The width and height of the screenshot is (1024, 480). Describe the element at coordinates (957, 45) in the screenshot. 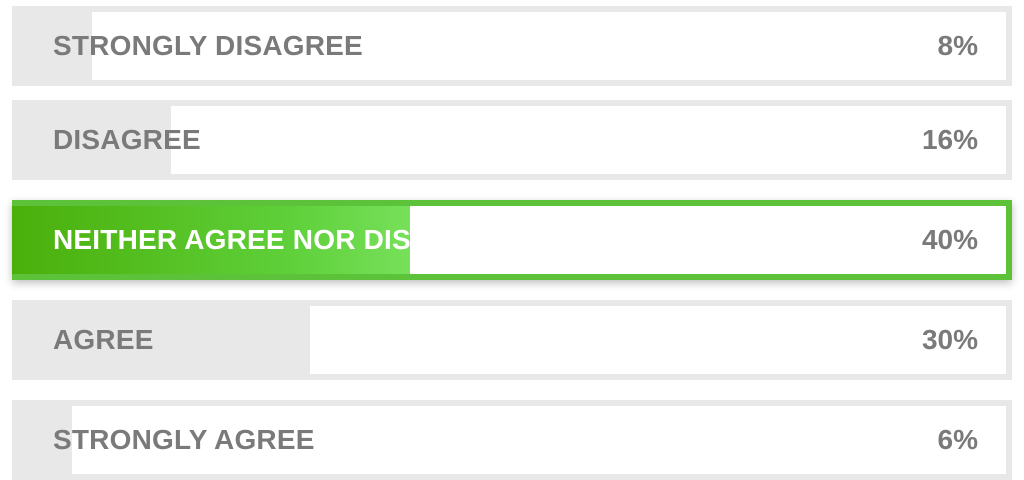

I see `option-percentage: 8%` at that location.